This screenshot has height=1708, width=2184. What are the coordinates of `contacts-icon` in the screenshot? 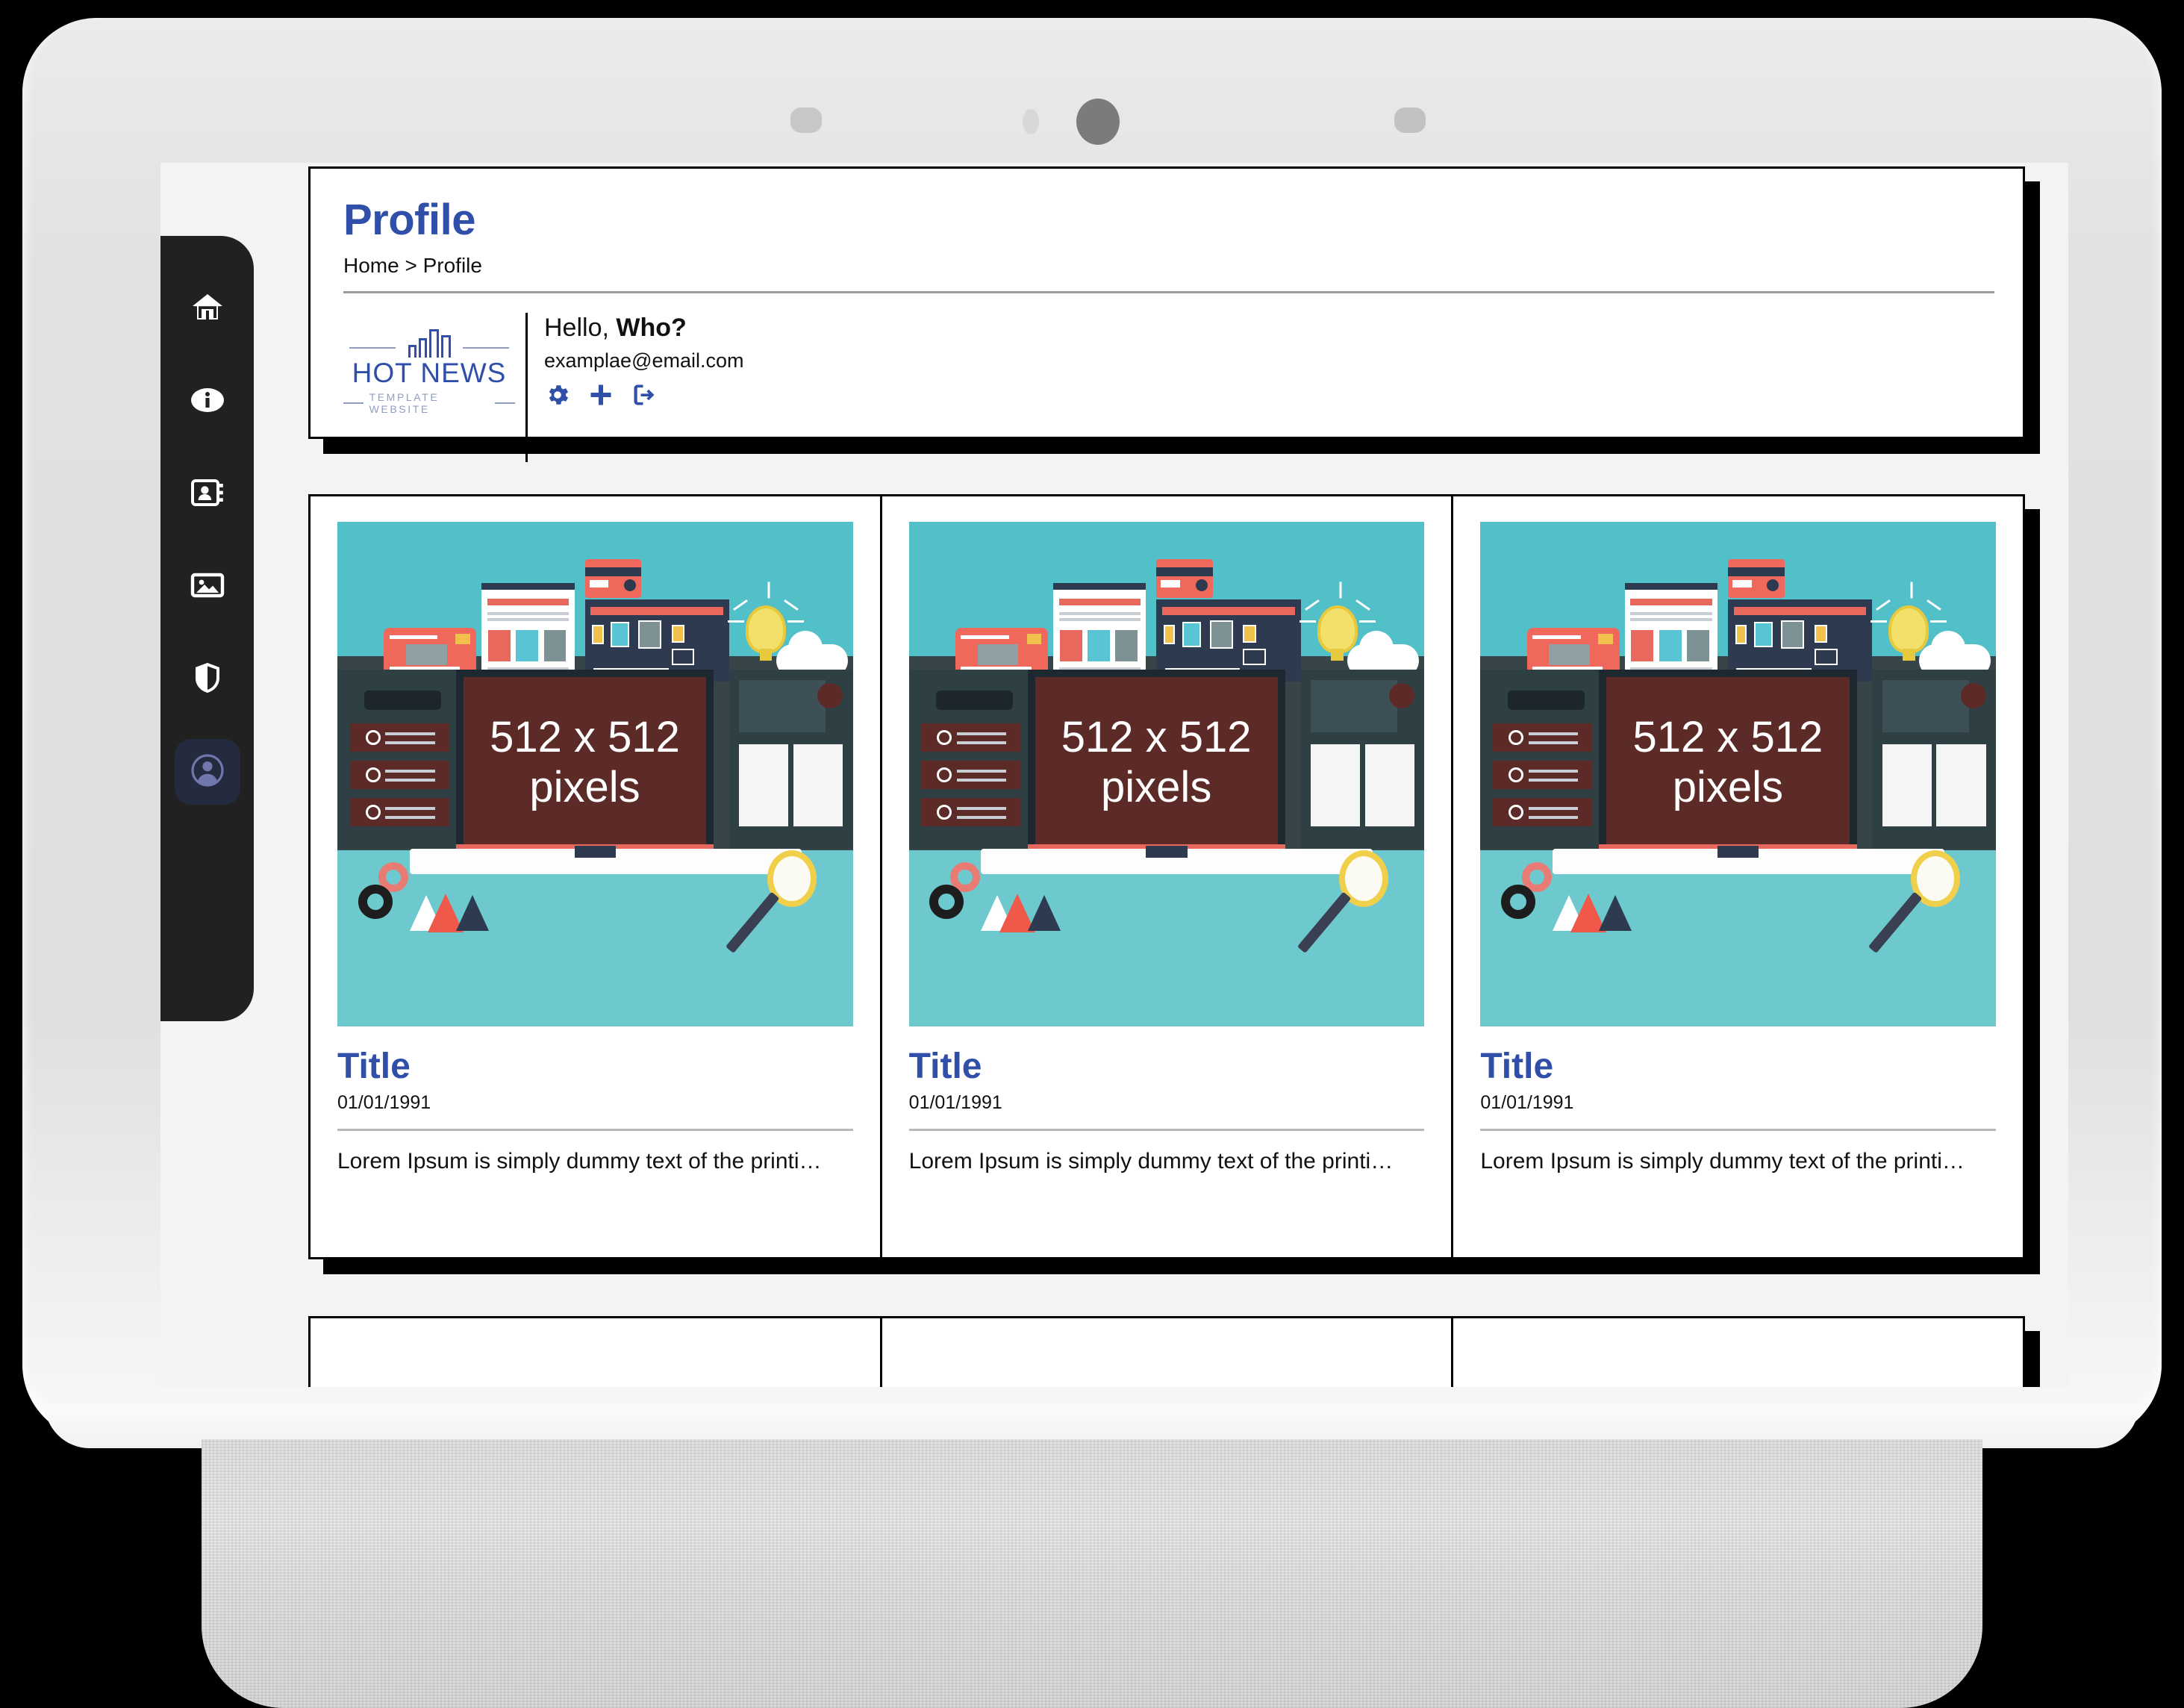 It's located at (207, 494).